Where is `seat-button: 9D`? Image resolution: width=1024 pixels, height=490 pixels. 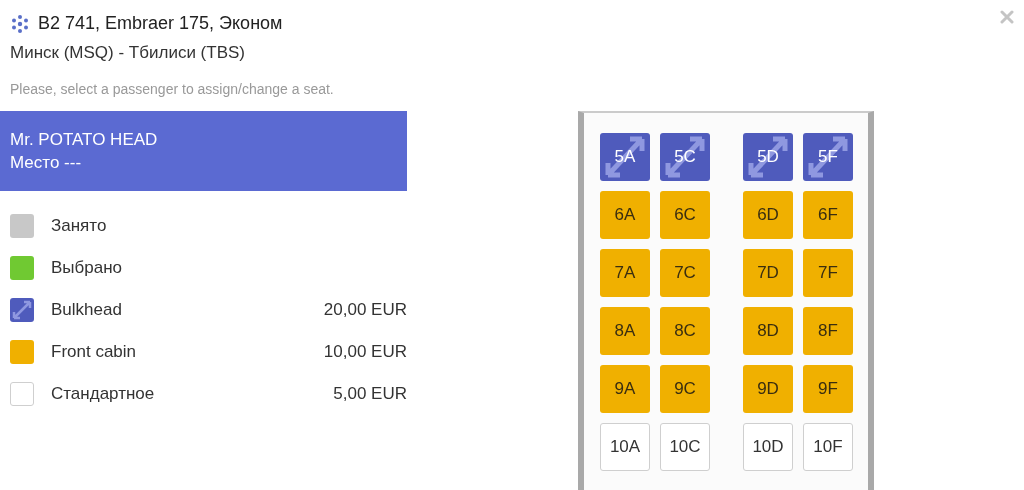 seat-button: 9D is located at coordinates (768, 389).